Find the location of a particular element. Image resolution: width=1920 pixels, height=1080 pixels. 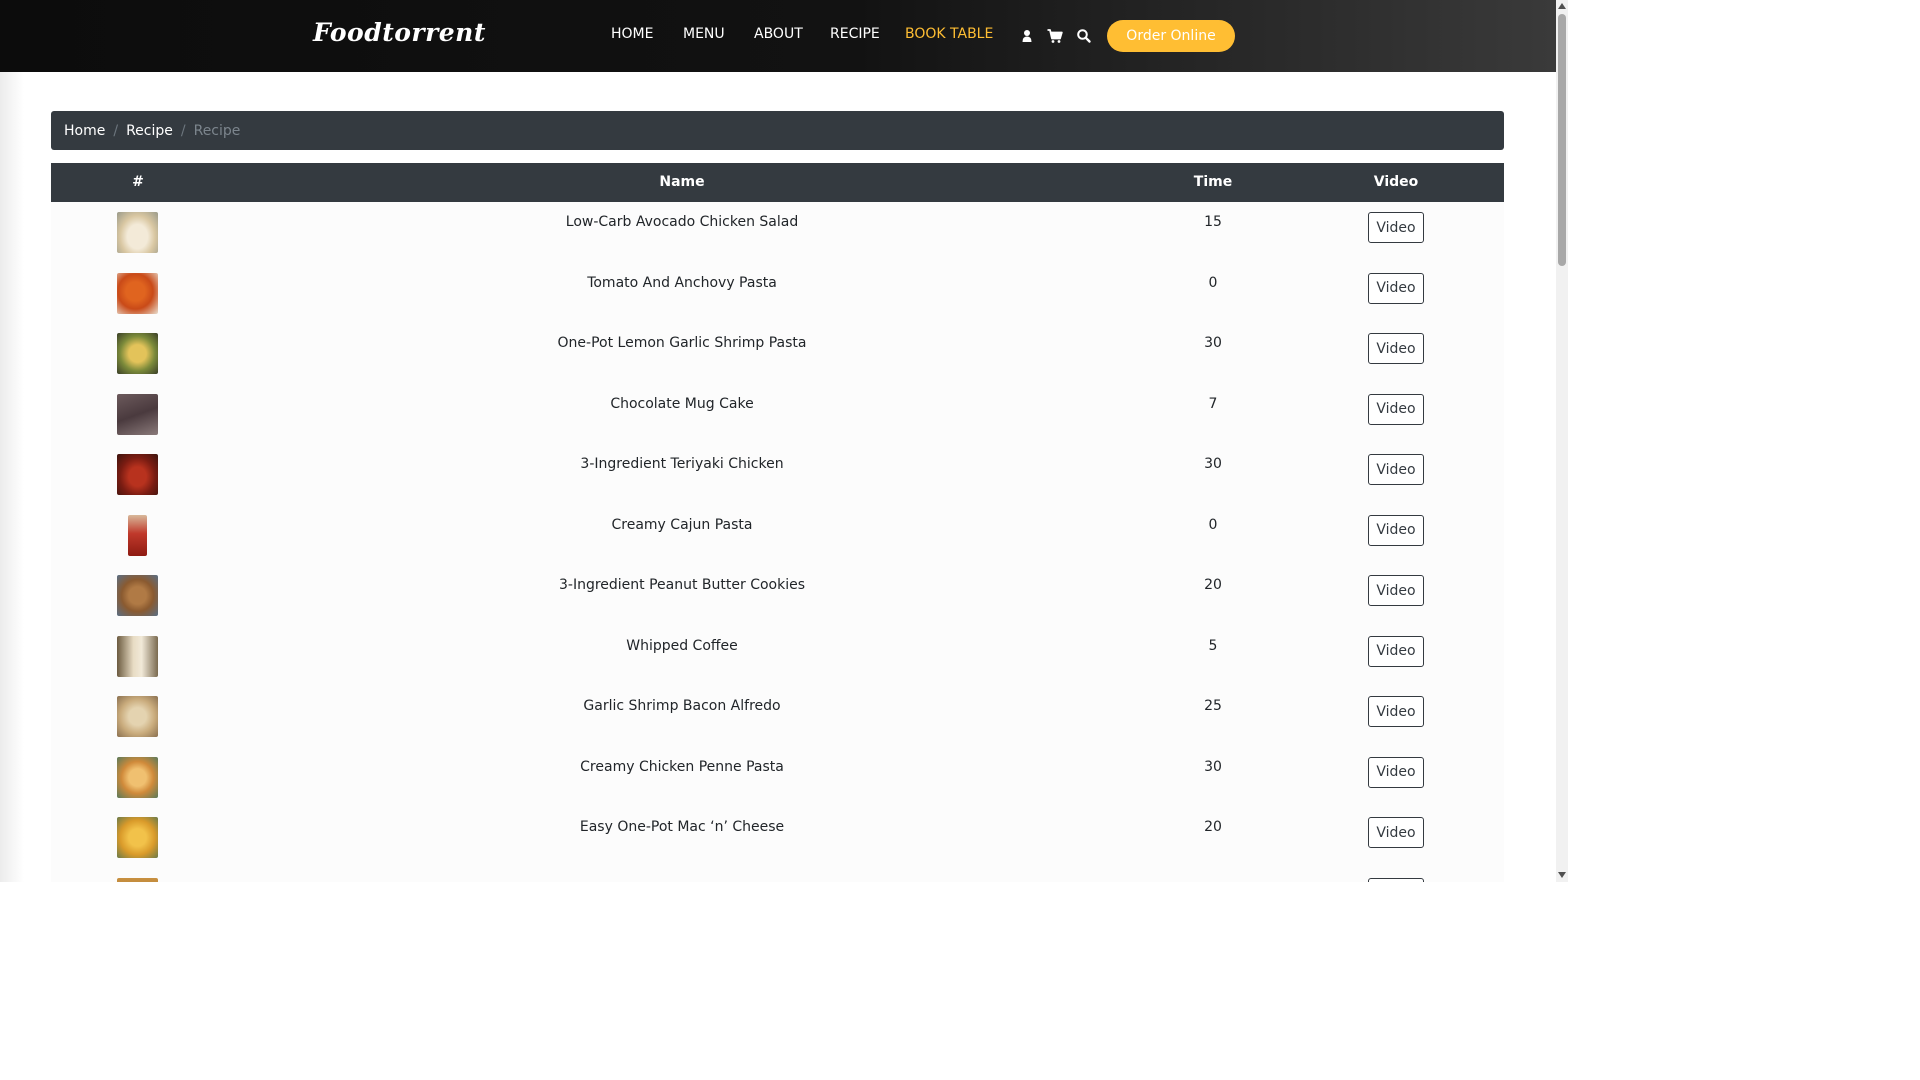

table-row: Low-Carb Avocado Chicken Salad 15 Video is located at coordinates (777, 232).